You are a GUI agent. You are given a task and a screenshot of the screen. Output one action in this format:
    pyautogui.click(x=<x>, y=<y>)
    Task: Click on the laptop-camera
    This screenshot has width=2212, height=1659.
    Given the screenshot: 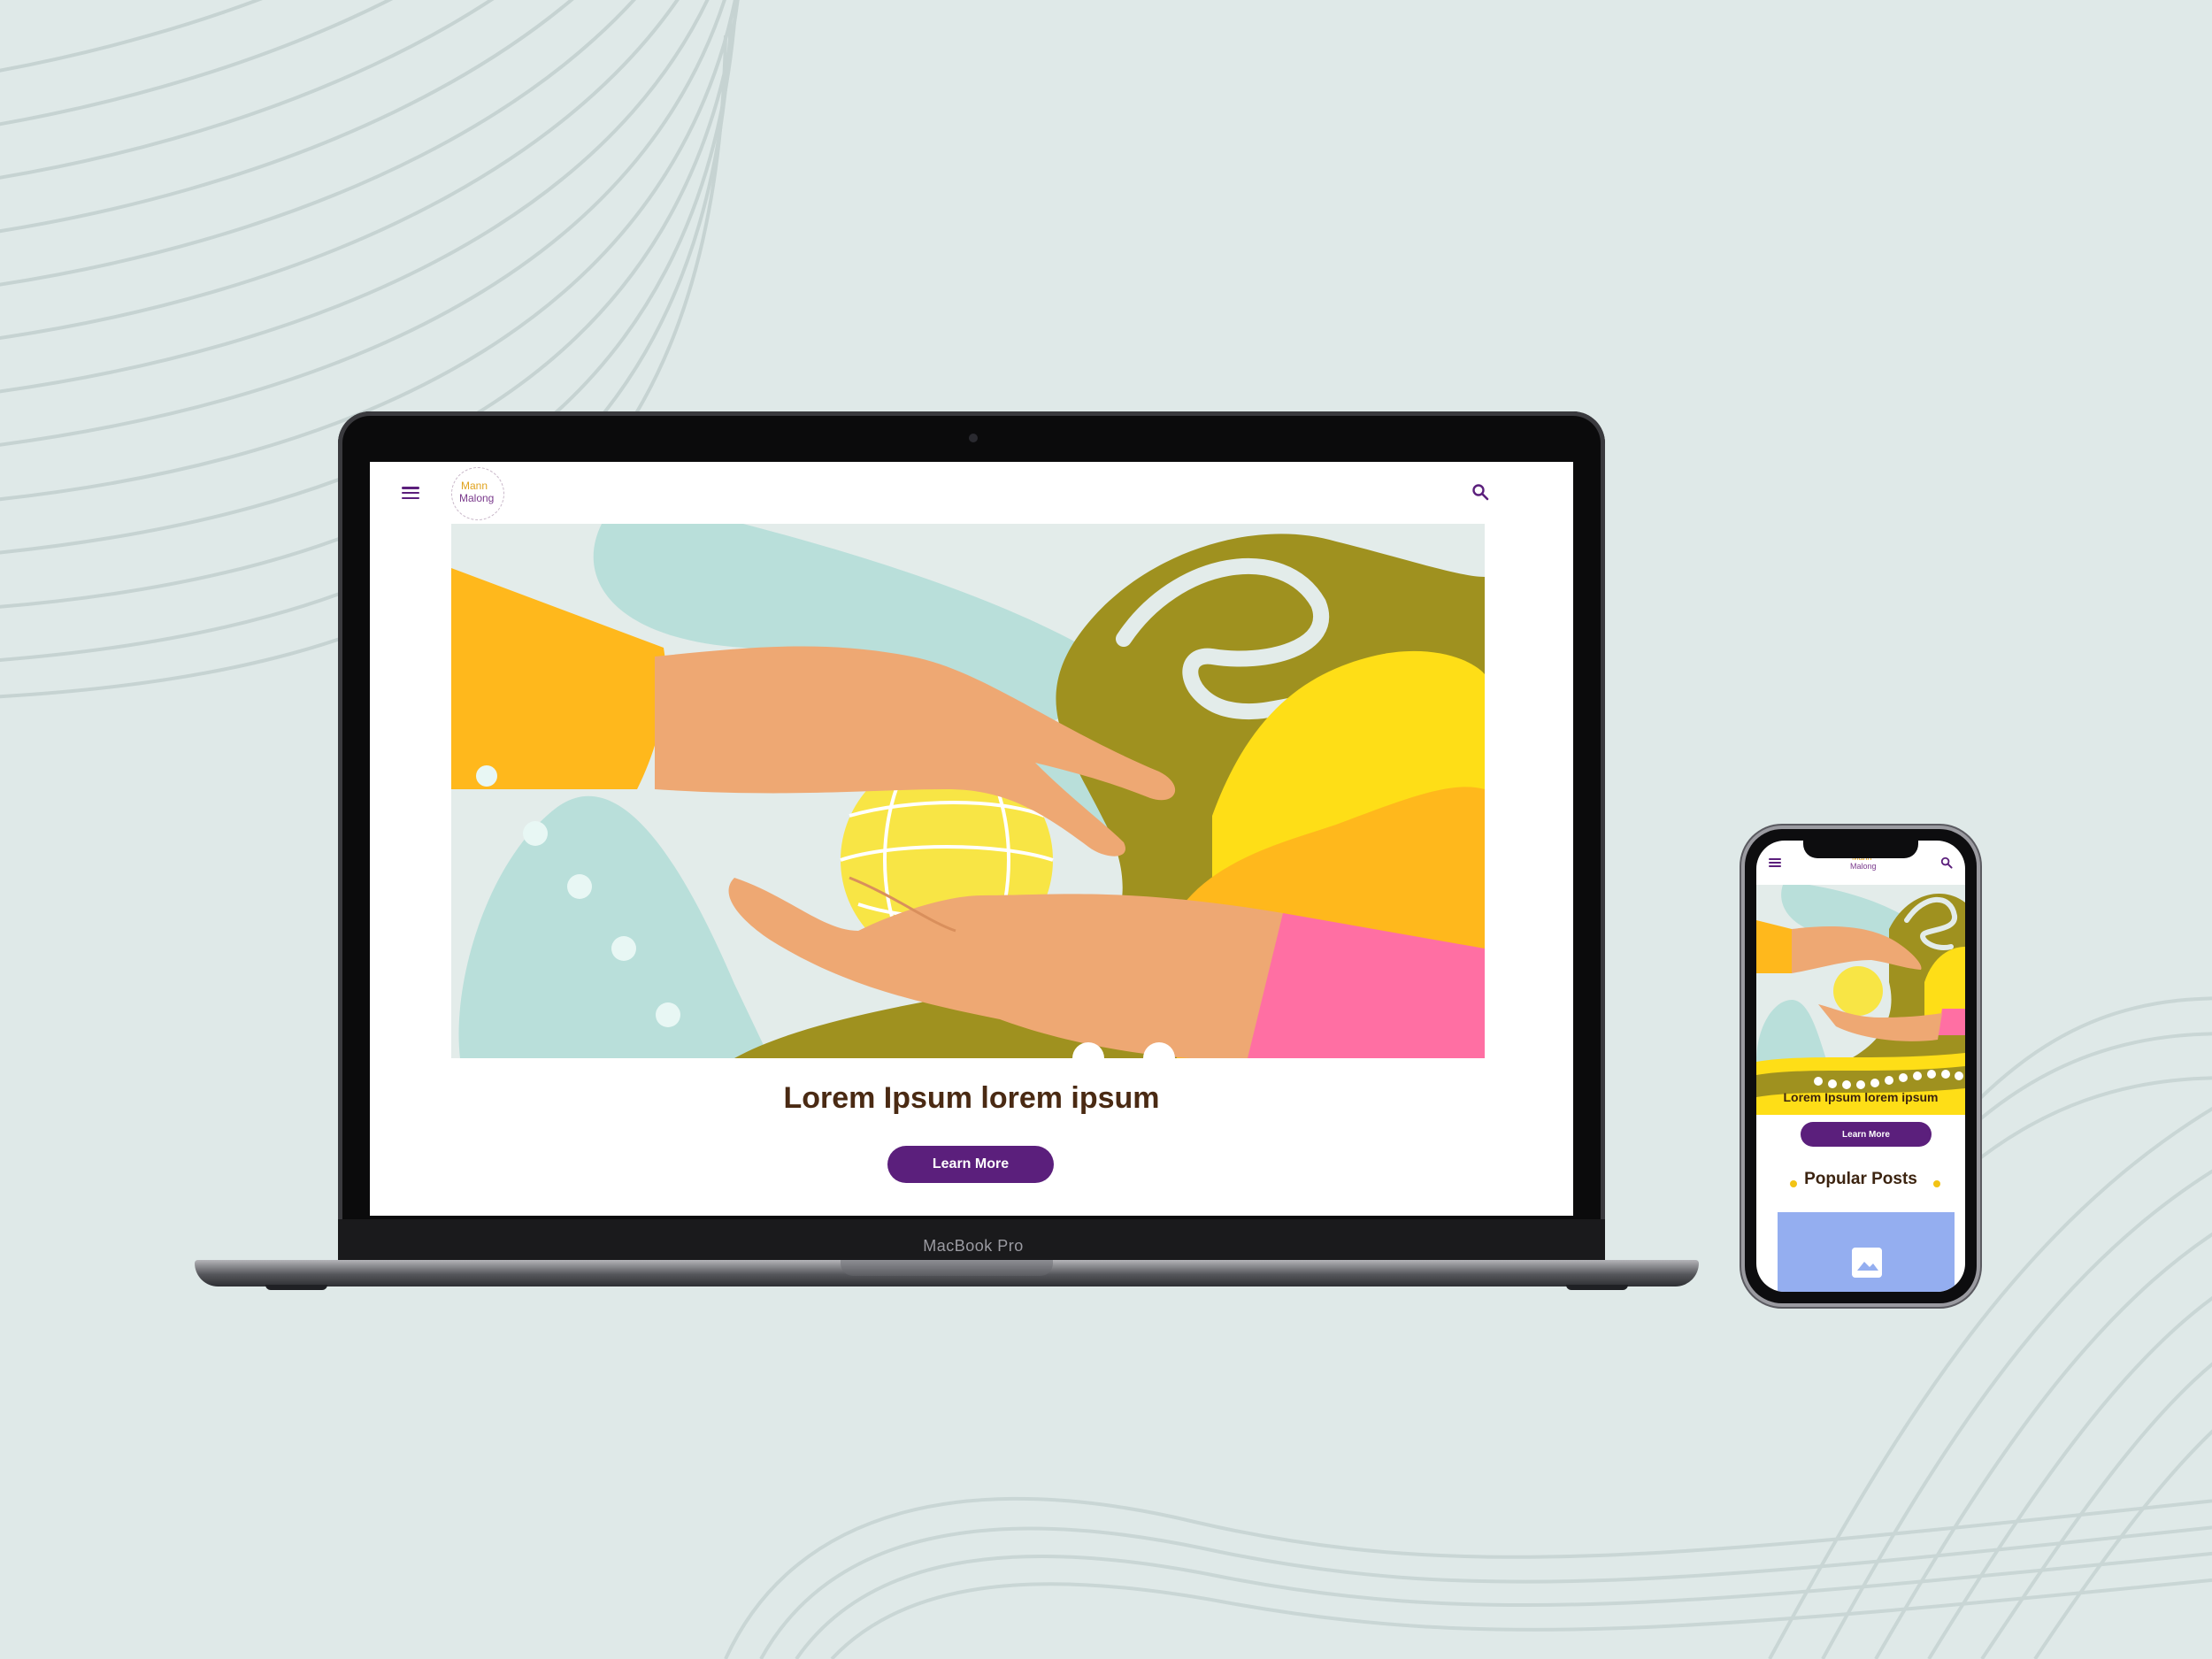 What is the action you would take?
    pyautogui.click(x=973, y=438)
    